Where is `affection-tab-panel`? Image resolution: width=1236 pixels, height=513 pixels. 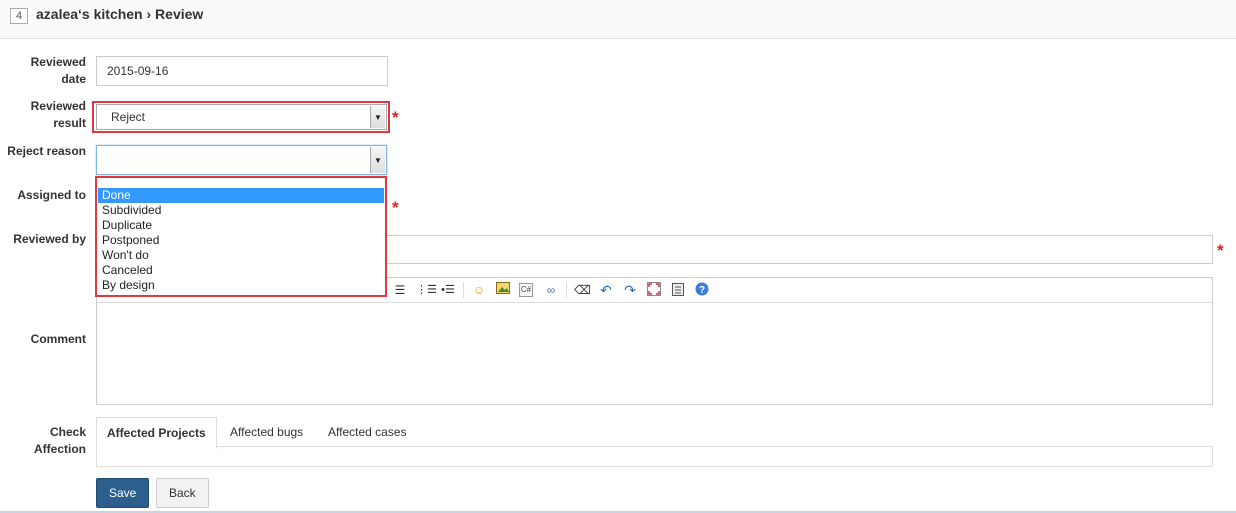 affection-tab-panel is located at coordinates (654, 456).